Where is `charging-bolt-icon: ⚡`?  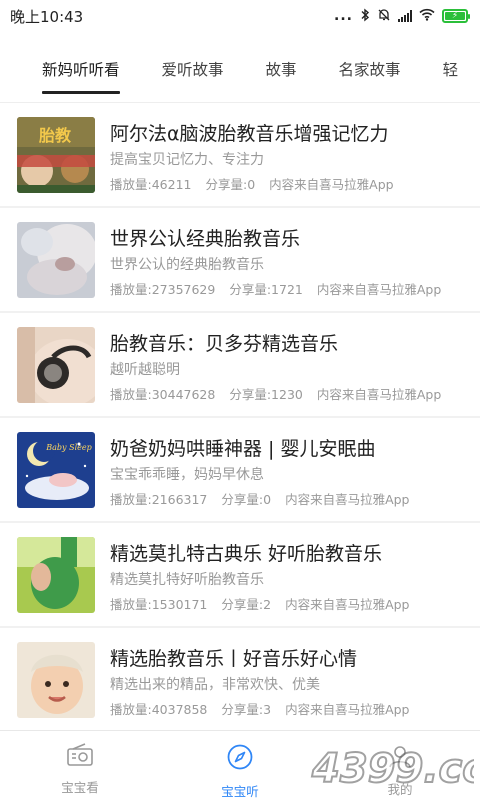
charging-bolt-icon: ⚡ is located at coordinates (455, 15).